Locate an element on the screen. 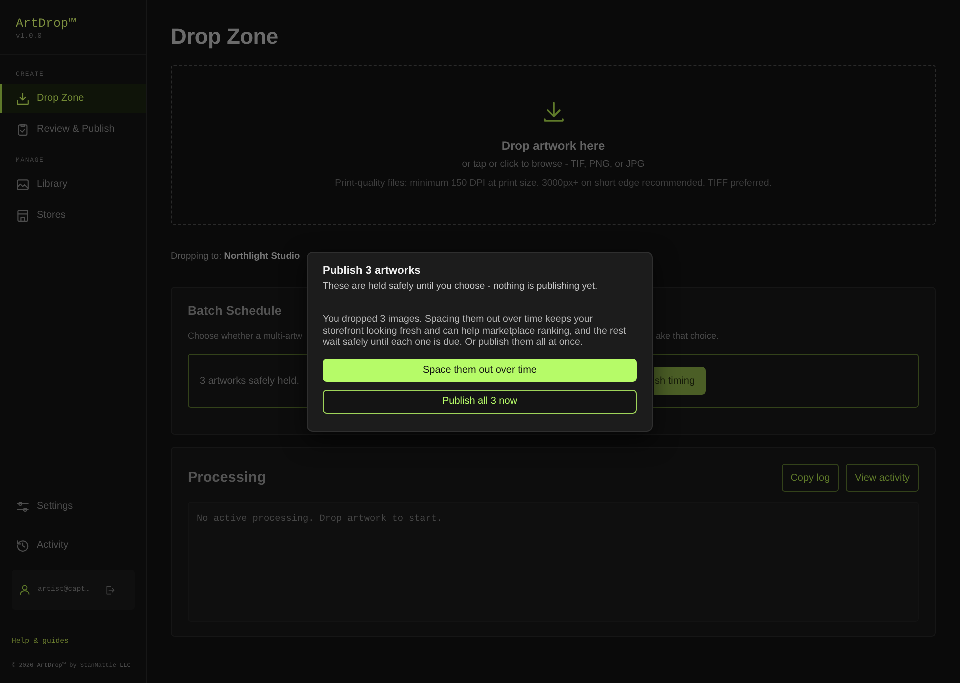 Image resolution: width=960 pixels, height=683 pixels. publish-timing-button: sh timing is located at coordinates (680, 381).